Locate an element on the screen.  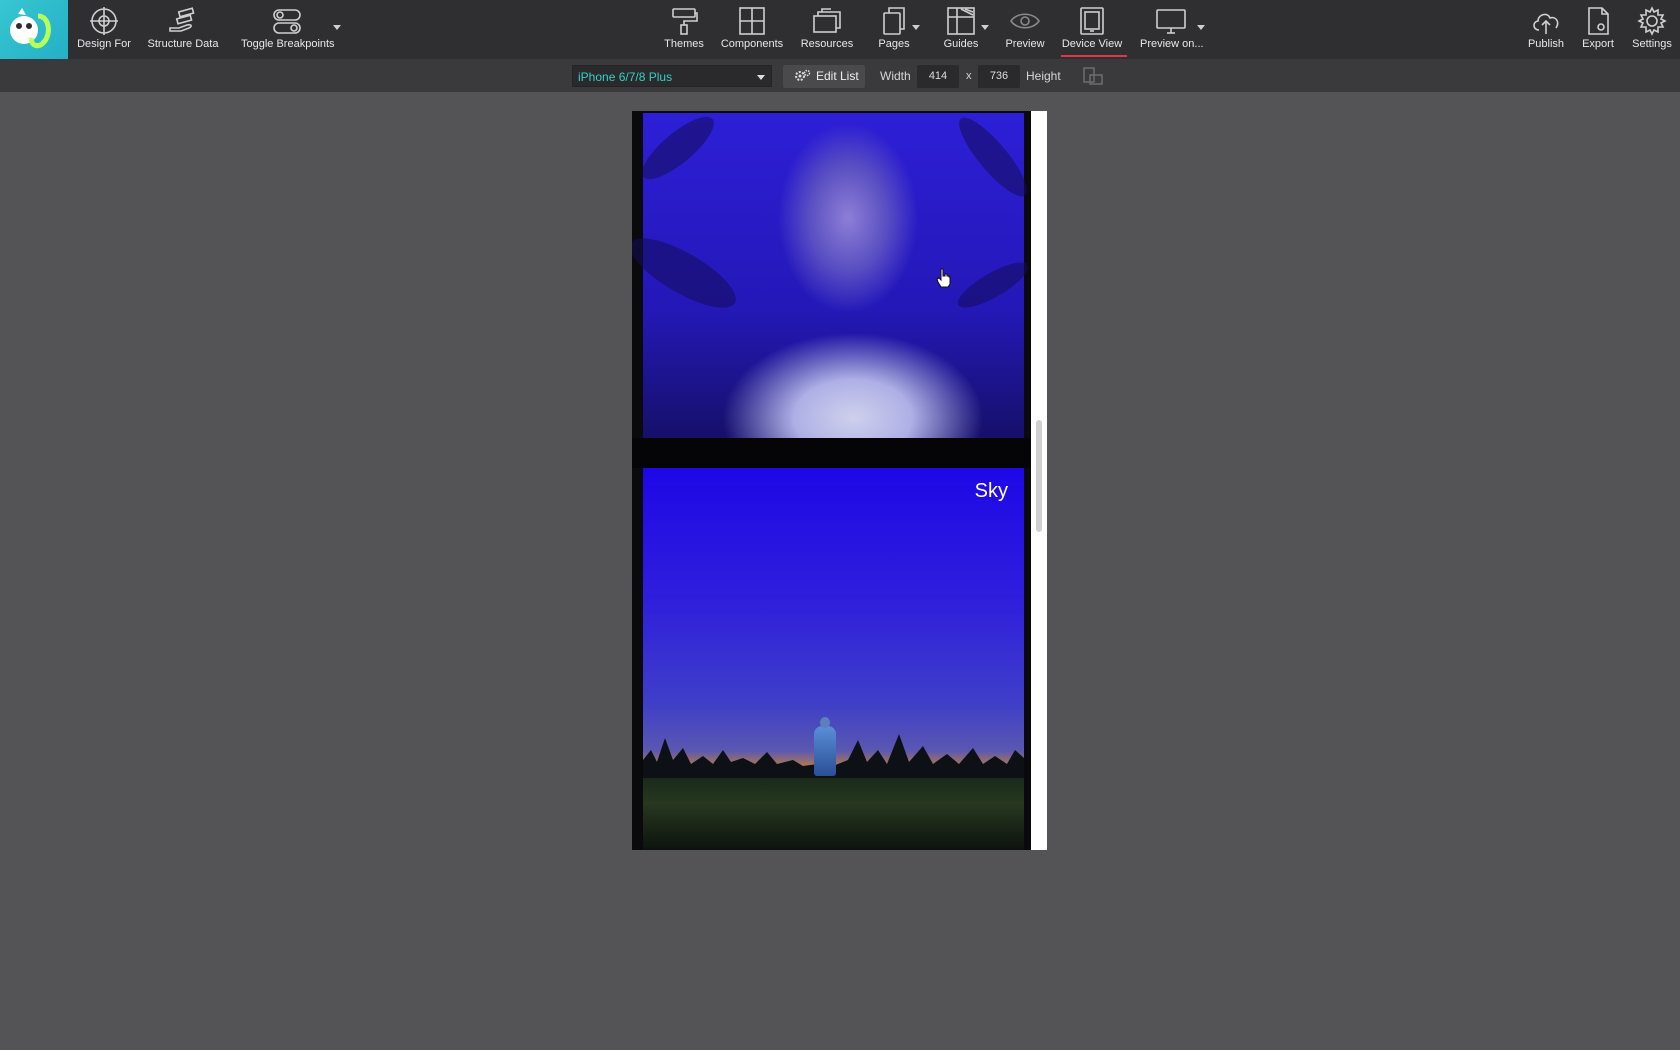
pages-button: Pages is located at coordinates (894, 31).